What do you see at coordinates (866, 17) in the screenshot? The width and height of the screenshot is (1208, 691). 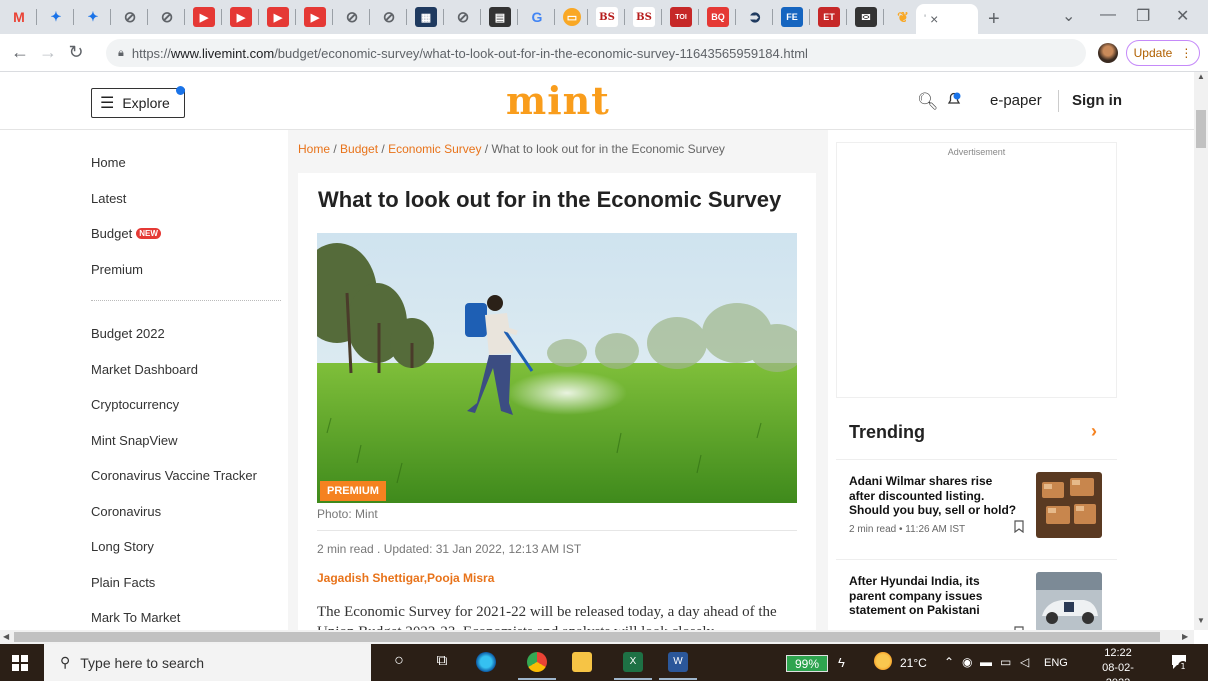 I see `mail-tab-icon: ✉` at bounding box center [866, 17].